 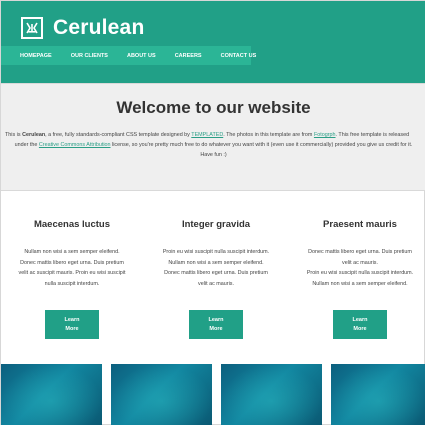 I want to click on welcome-text-segment: . This free template is released, so click(x=372, y=135).